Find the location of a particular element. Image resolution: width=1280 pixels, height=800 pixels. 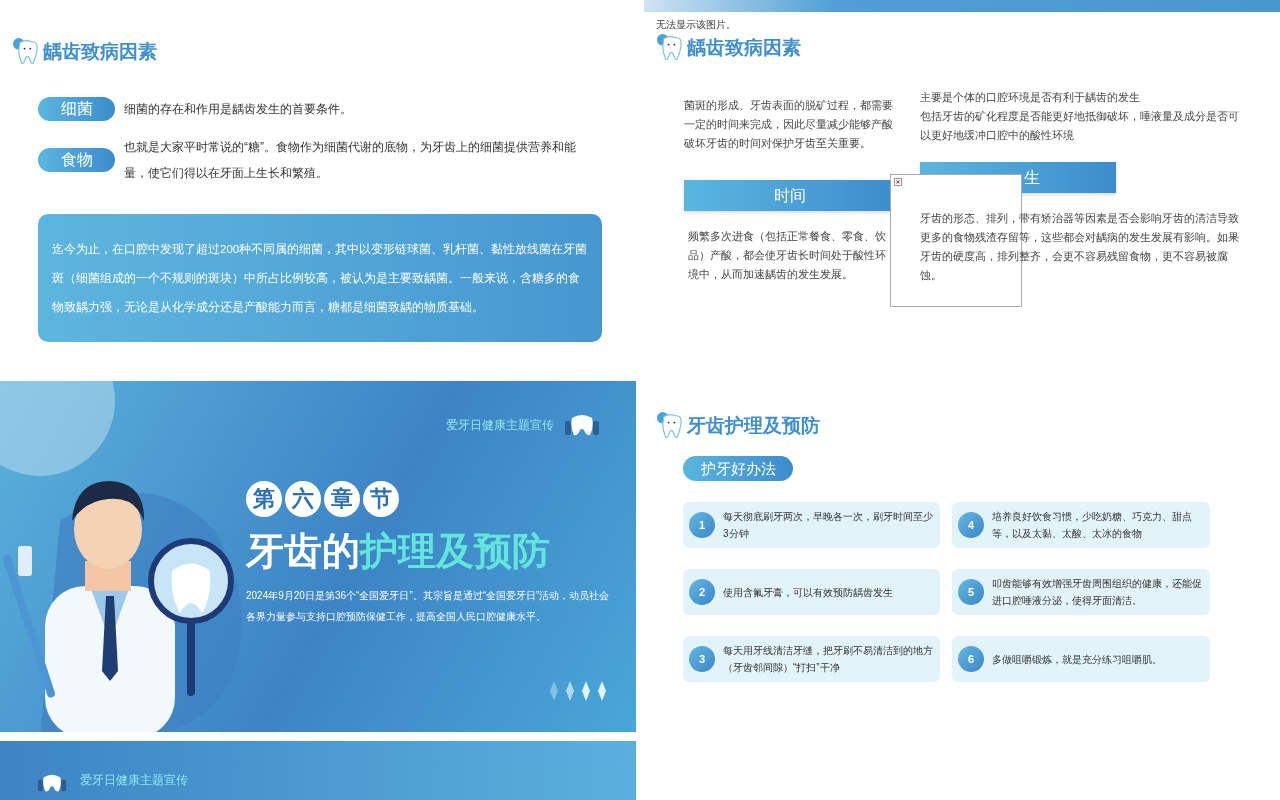

callout-panel: 迄今为止，在口腔中发现了超过200种不同属的细菌，其中以变形链球菌、乳杆菌、黏性放线菌在牙菌斑（细菌组成的一个不规则的斑块）中所占比例较高，被认为是主要致龋菌。一般来说，含糖多的食物致龋力强，无论是从化学成分还是产酸能力而言，糖都是细菌致龋的物质基础。 is located at coordinates (320, 278).